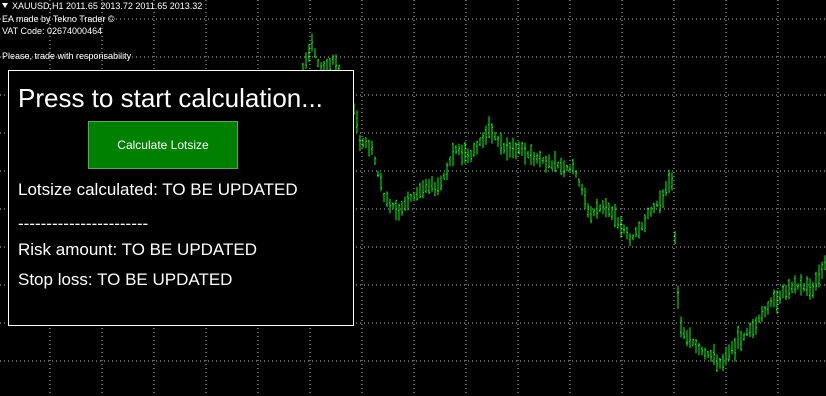 This screenshot has height=396, width=826. Describe the element at coordinates (5, 5) in the screenshot. I see `dropdown-triangle-icon` at that location.